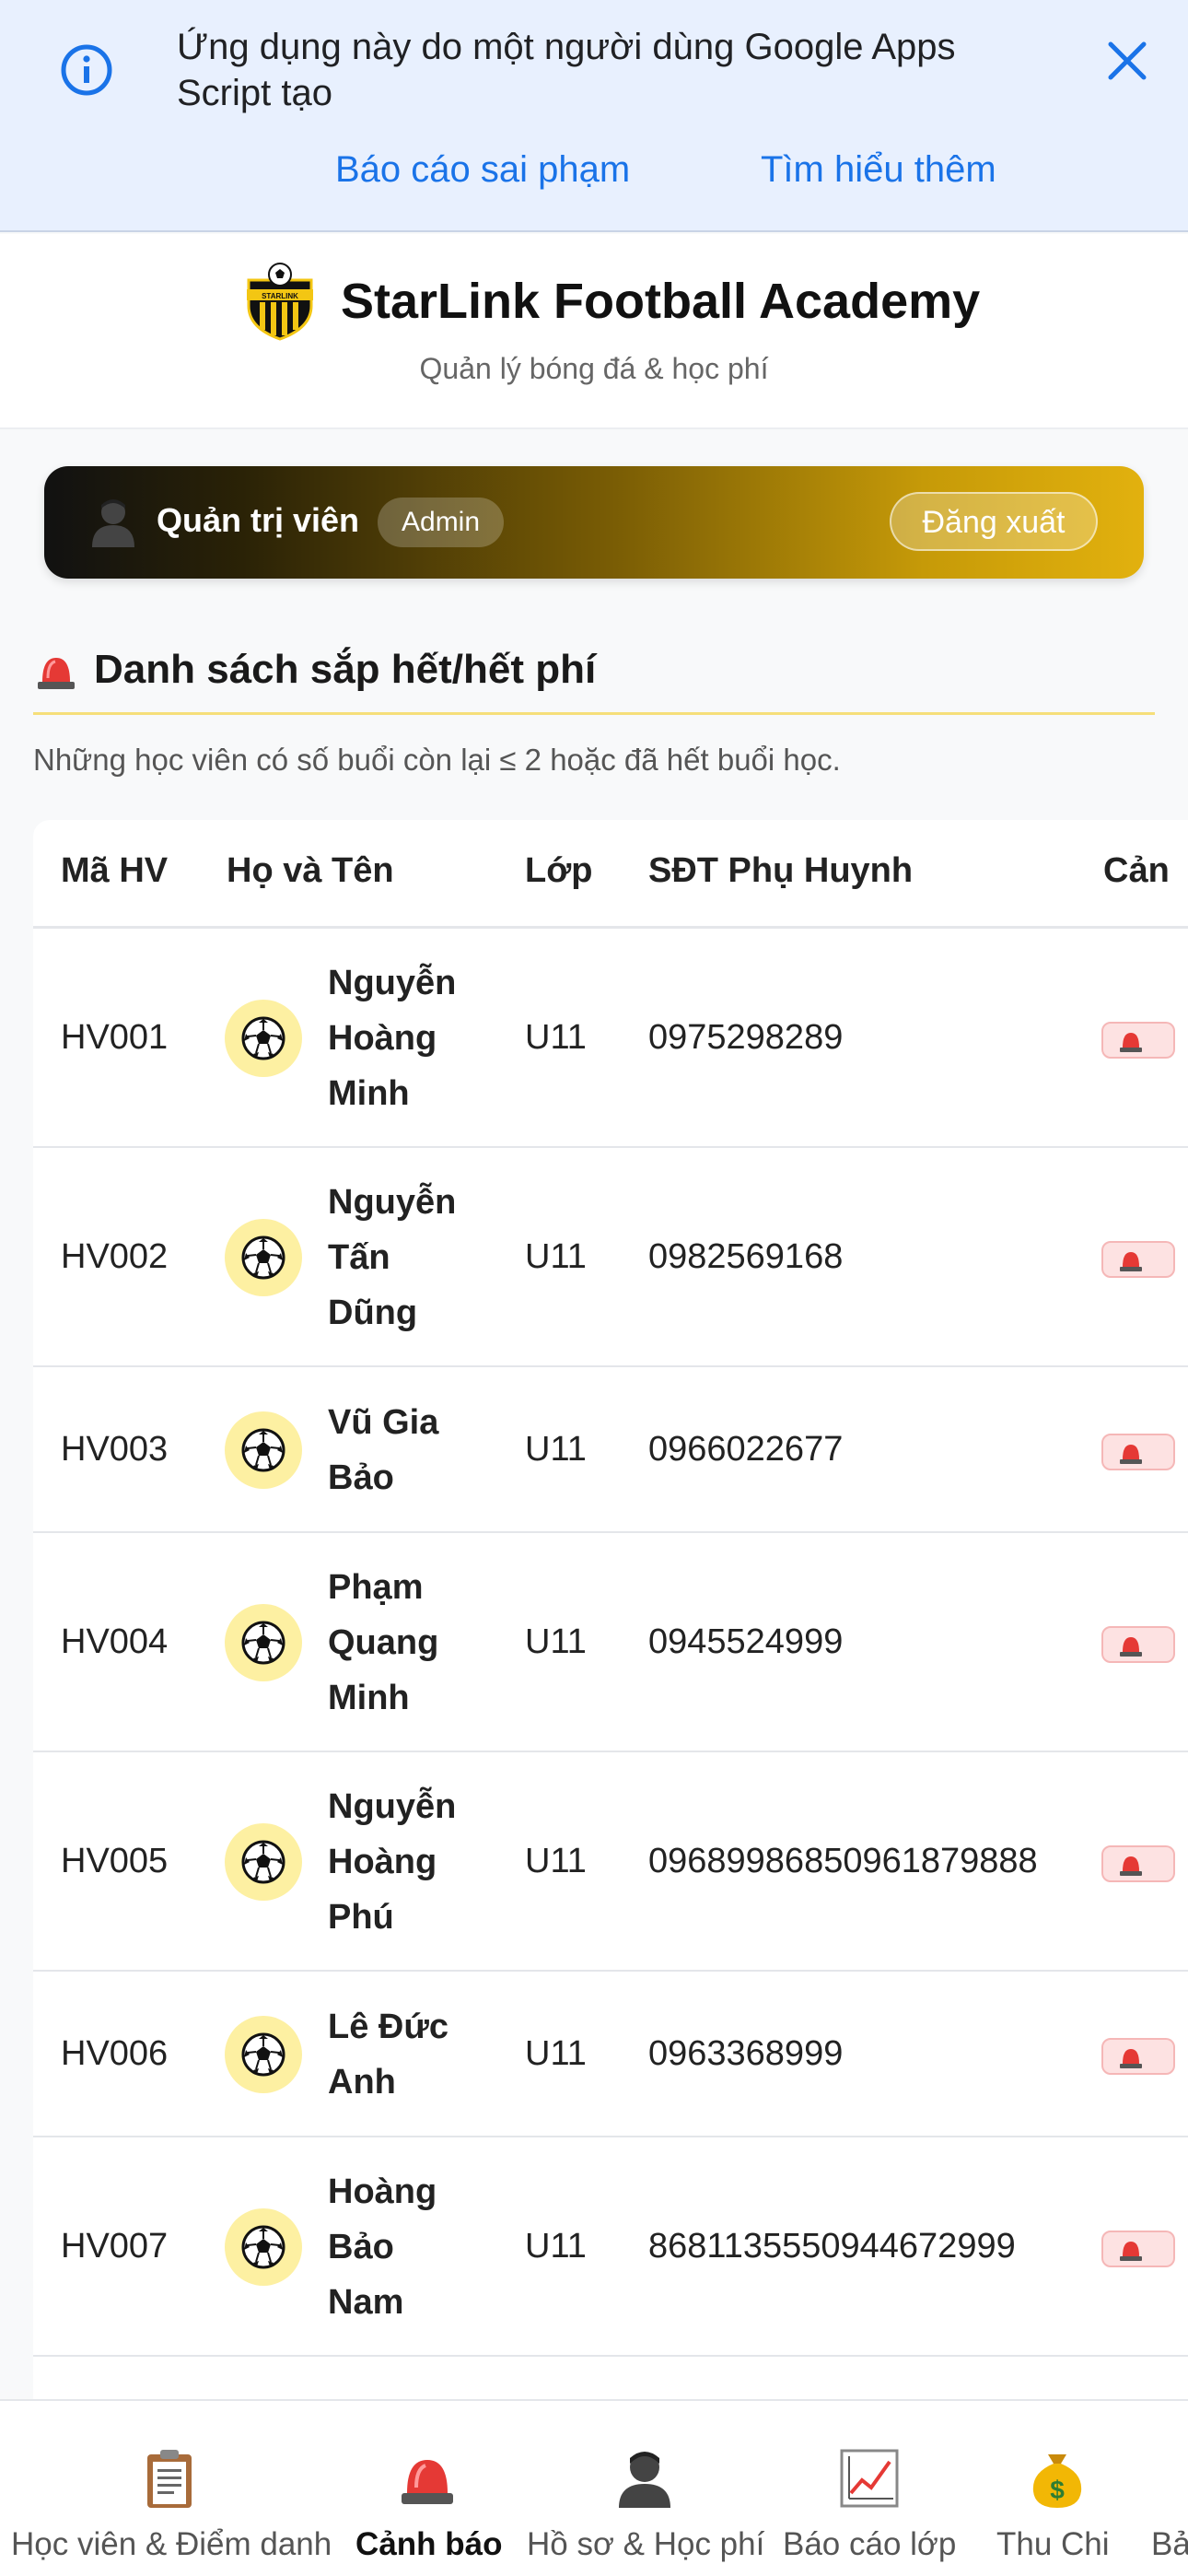 This screenshot has width=1188, height=2576. What do you see at coordinates (1136, 870) in the screenshot?
I see `column-header-warning: Cản` at bounding box center [1136, 870].